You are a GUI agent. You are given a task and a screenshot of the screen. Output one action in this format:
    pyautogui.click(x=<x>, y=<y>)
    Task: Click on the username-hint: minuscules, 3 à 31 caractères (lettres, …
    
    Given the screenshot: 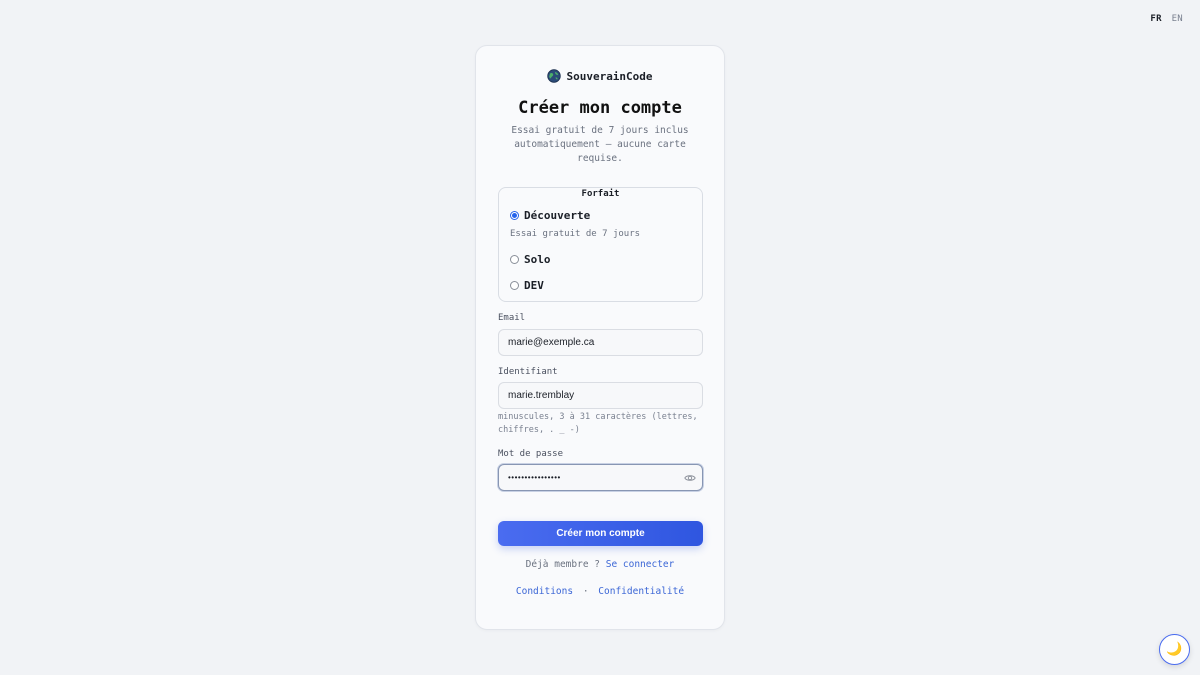 What is the action you would take?
    pyautogui.click(x=598, y=423)
    